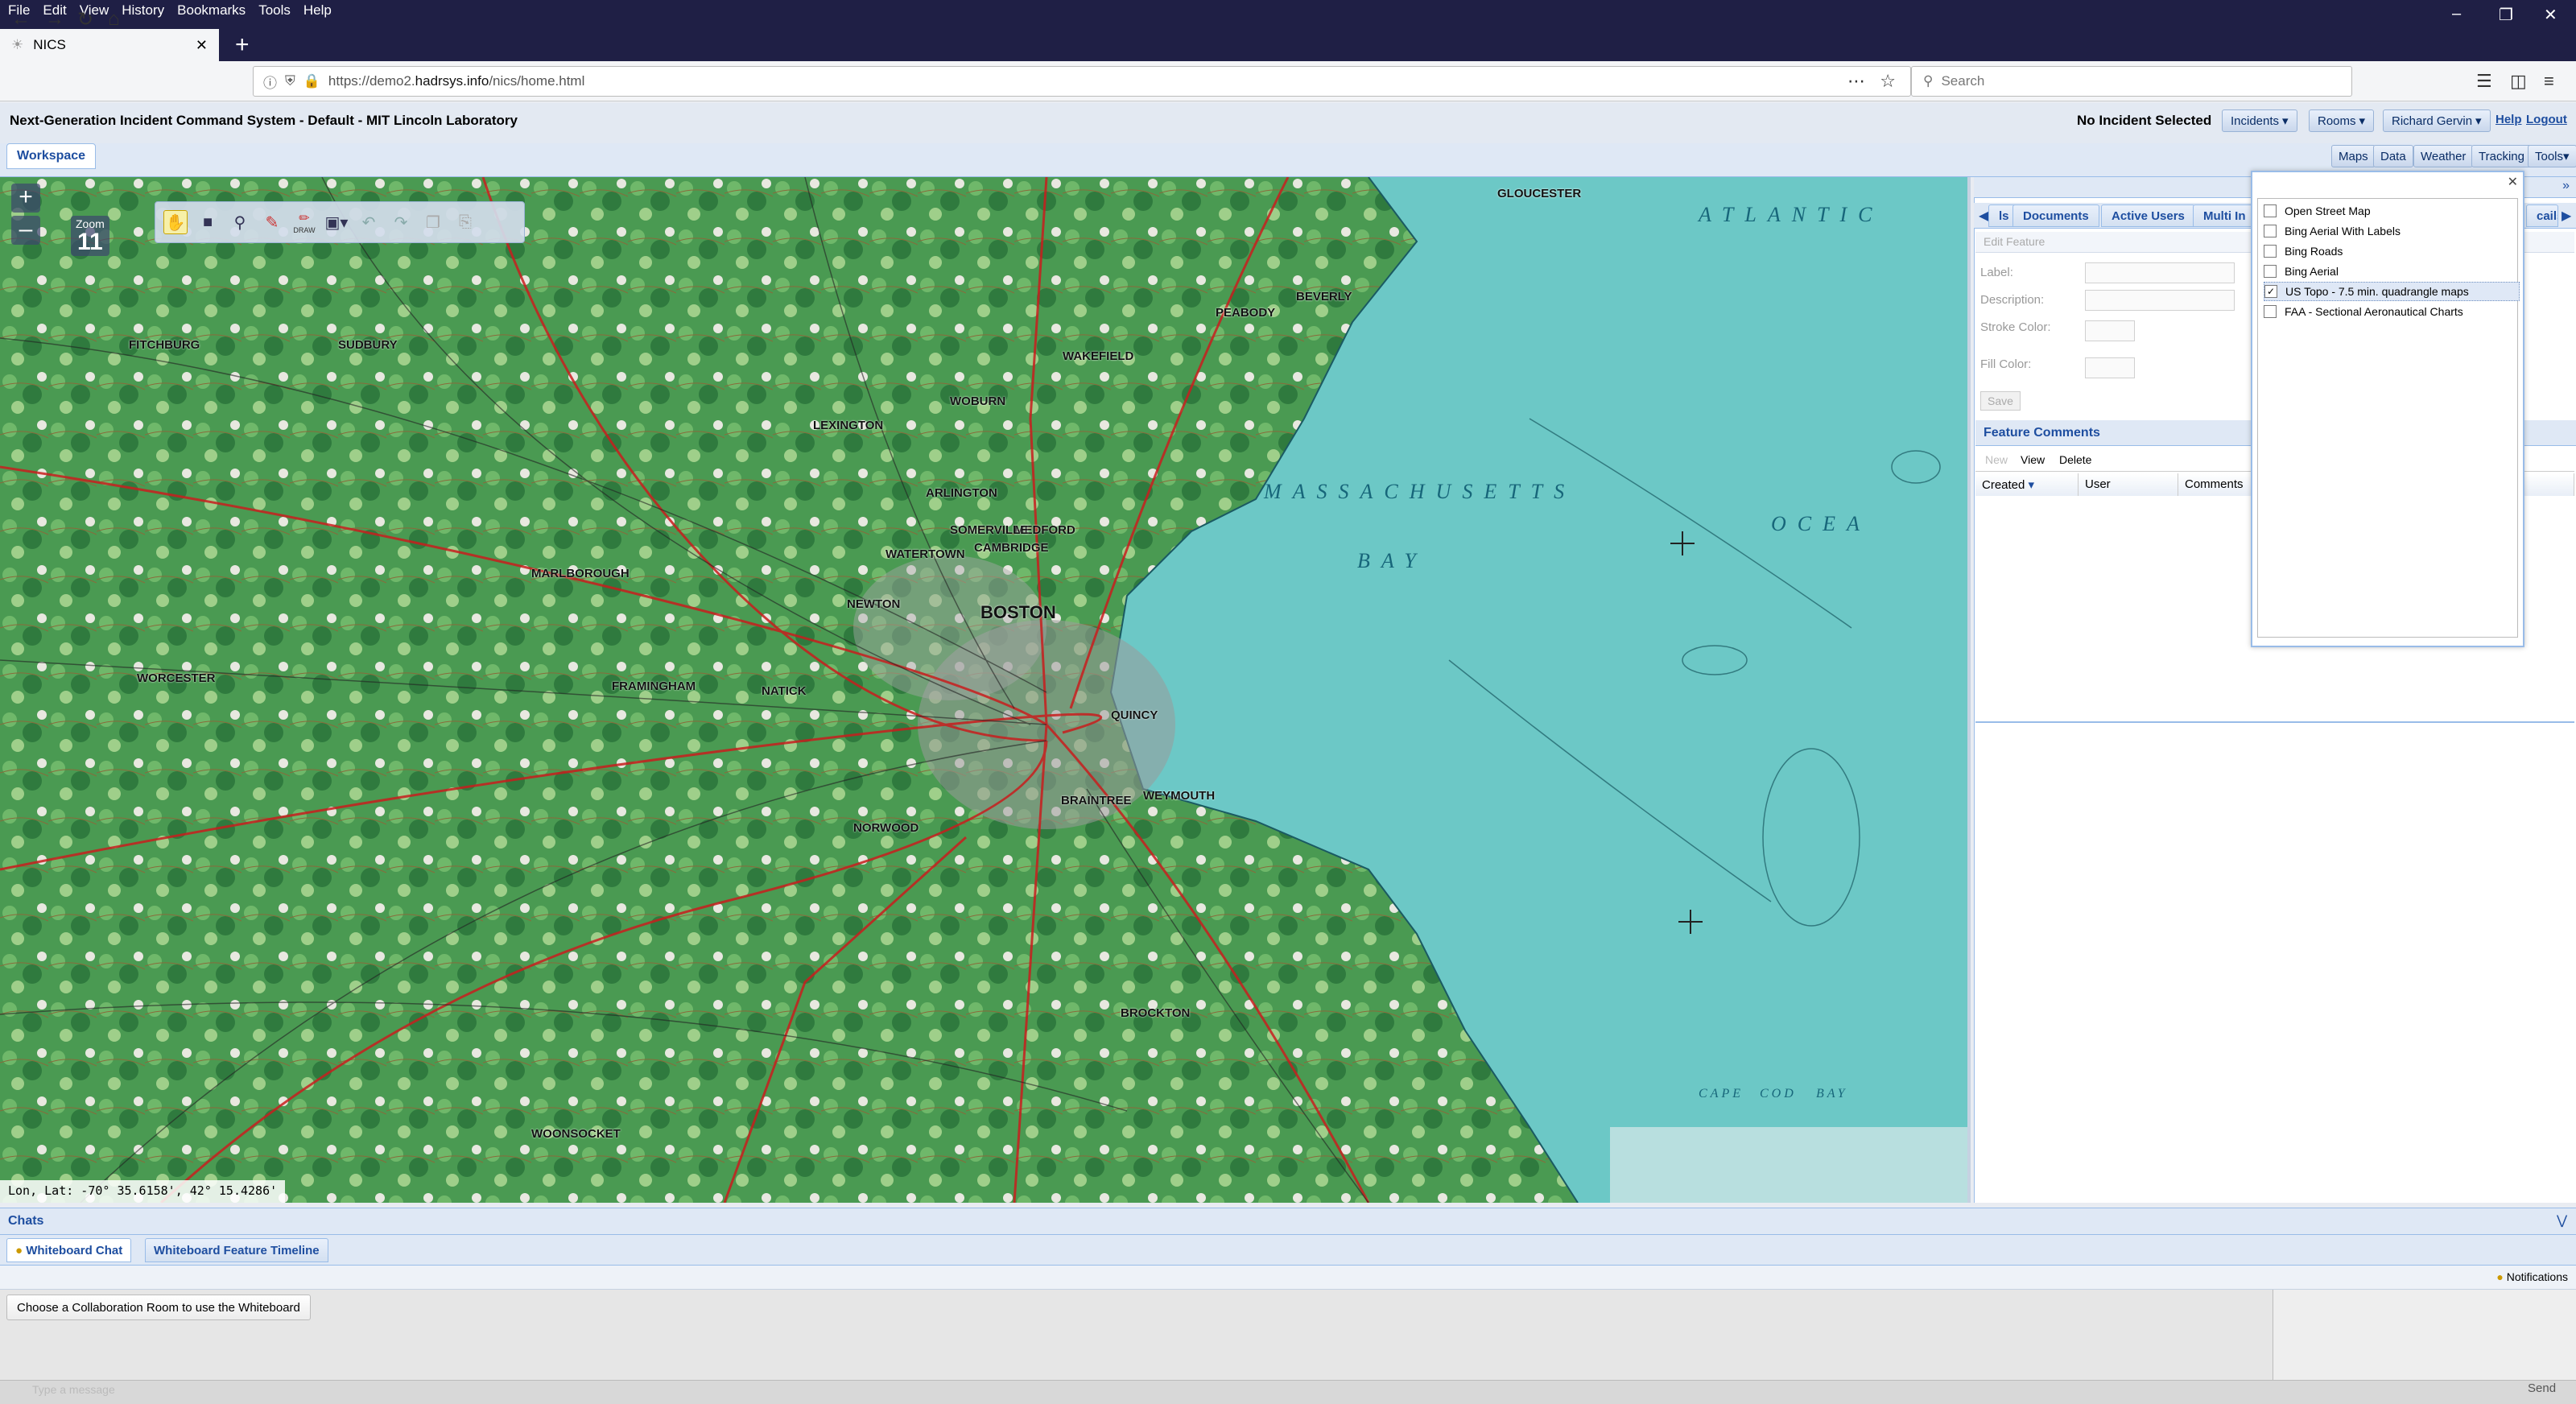 The width and height of the screenshot is (2576, 1404). What do you see at coordinates (2033, 460) in the screenshot?
I see `view-comment-button: View` at bounding box center [2033, 460].